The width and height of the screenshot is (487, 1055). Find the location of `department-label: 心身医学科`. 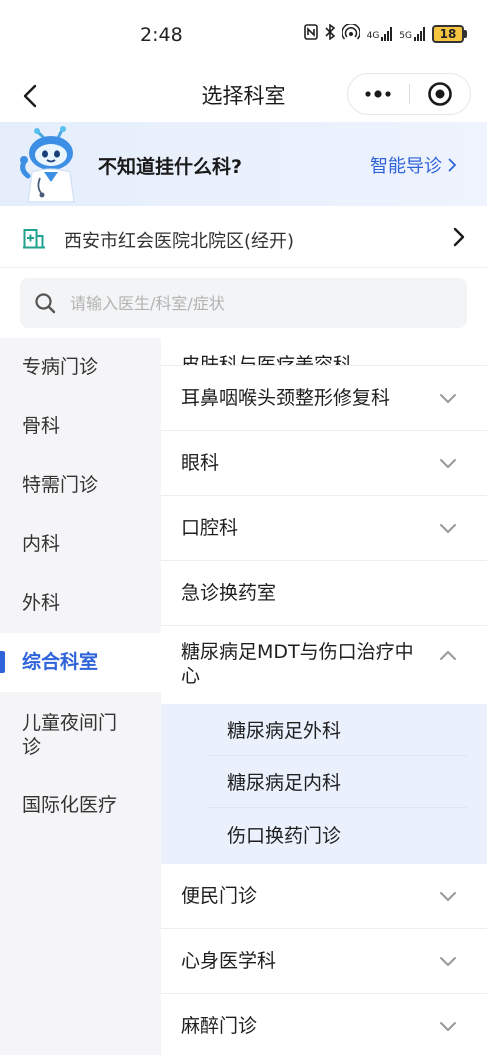

department-label: 心身医学科 is located at coordinates (229, 961).